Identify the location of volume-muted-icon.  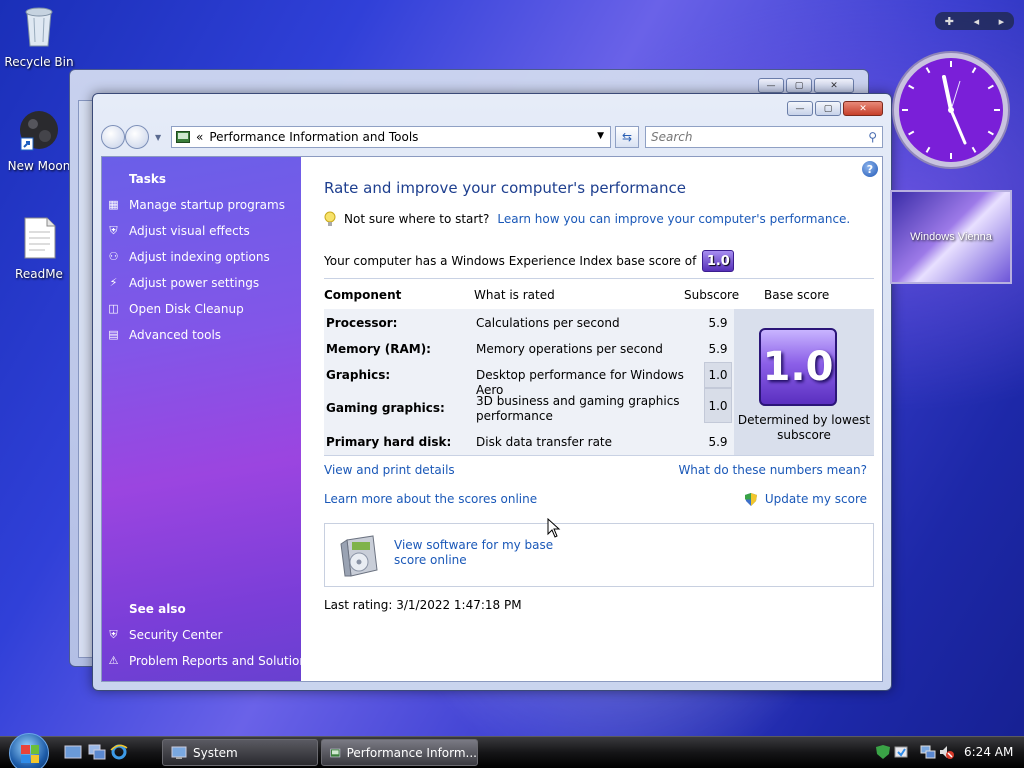
(946, 752).